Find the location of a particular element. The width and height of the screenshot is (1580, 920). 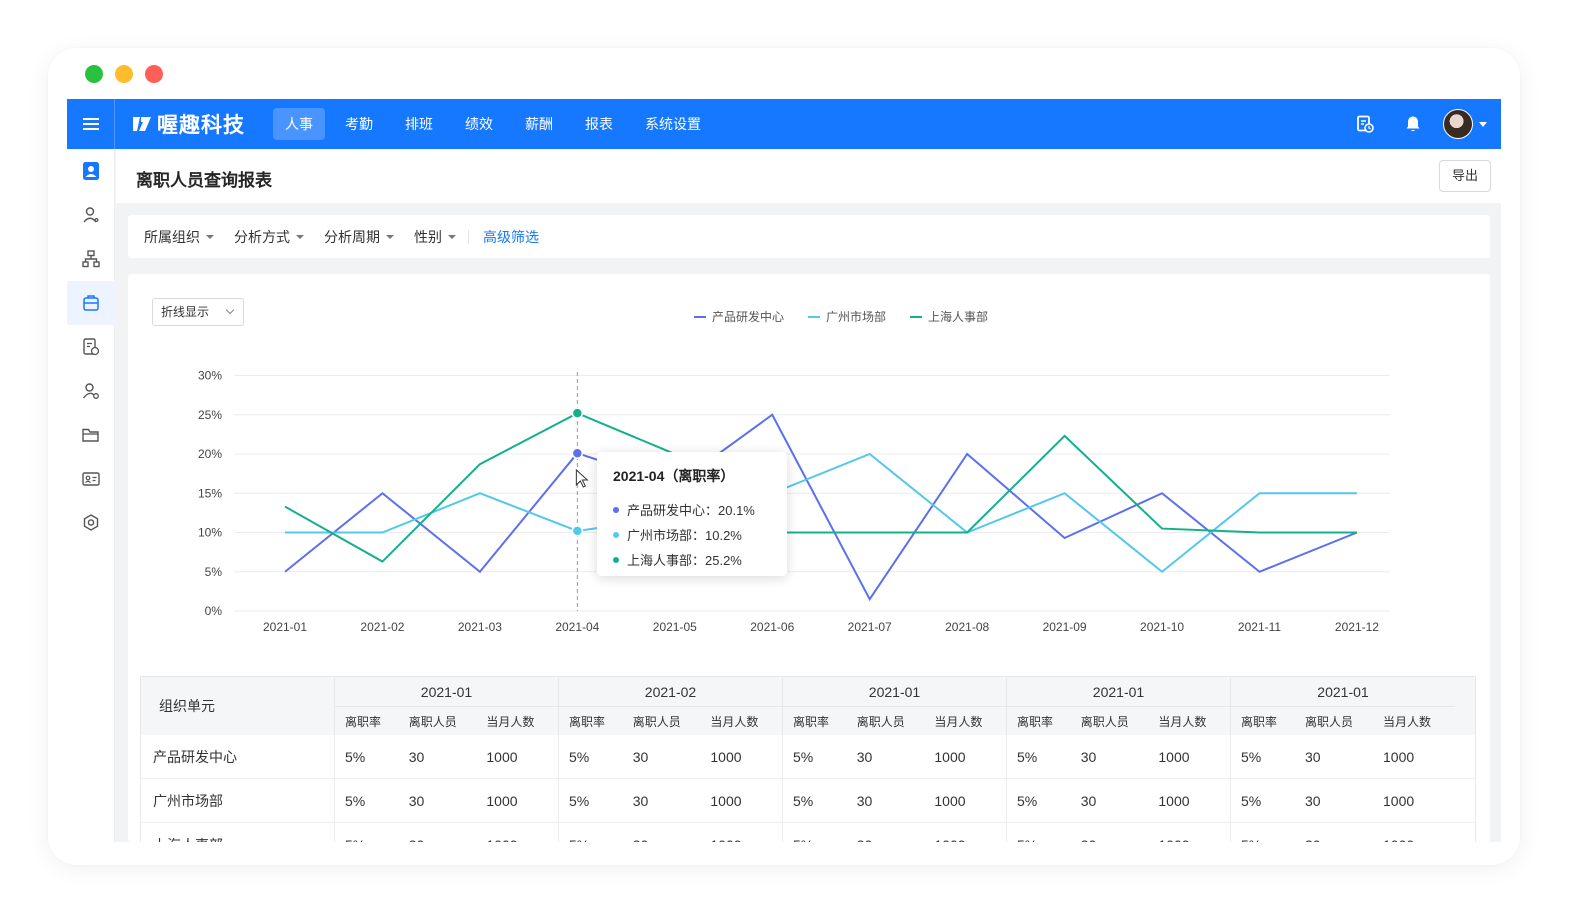

sidebar-item-settings is located at coordinates (91, 523).